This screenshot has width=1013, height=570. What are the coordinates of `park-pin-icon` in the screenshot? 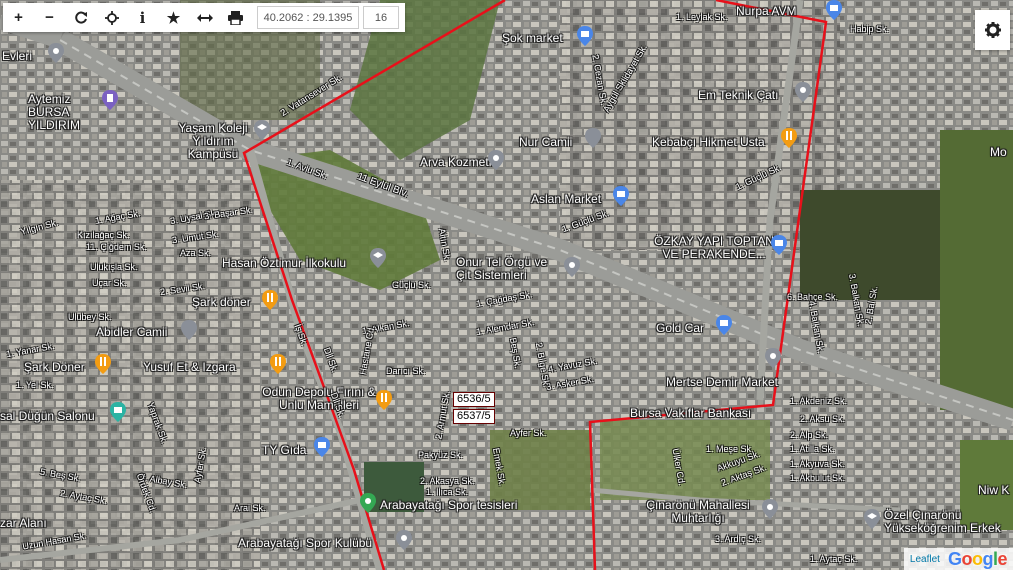 It's located at (368, 503).